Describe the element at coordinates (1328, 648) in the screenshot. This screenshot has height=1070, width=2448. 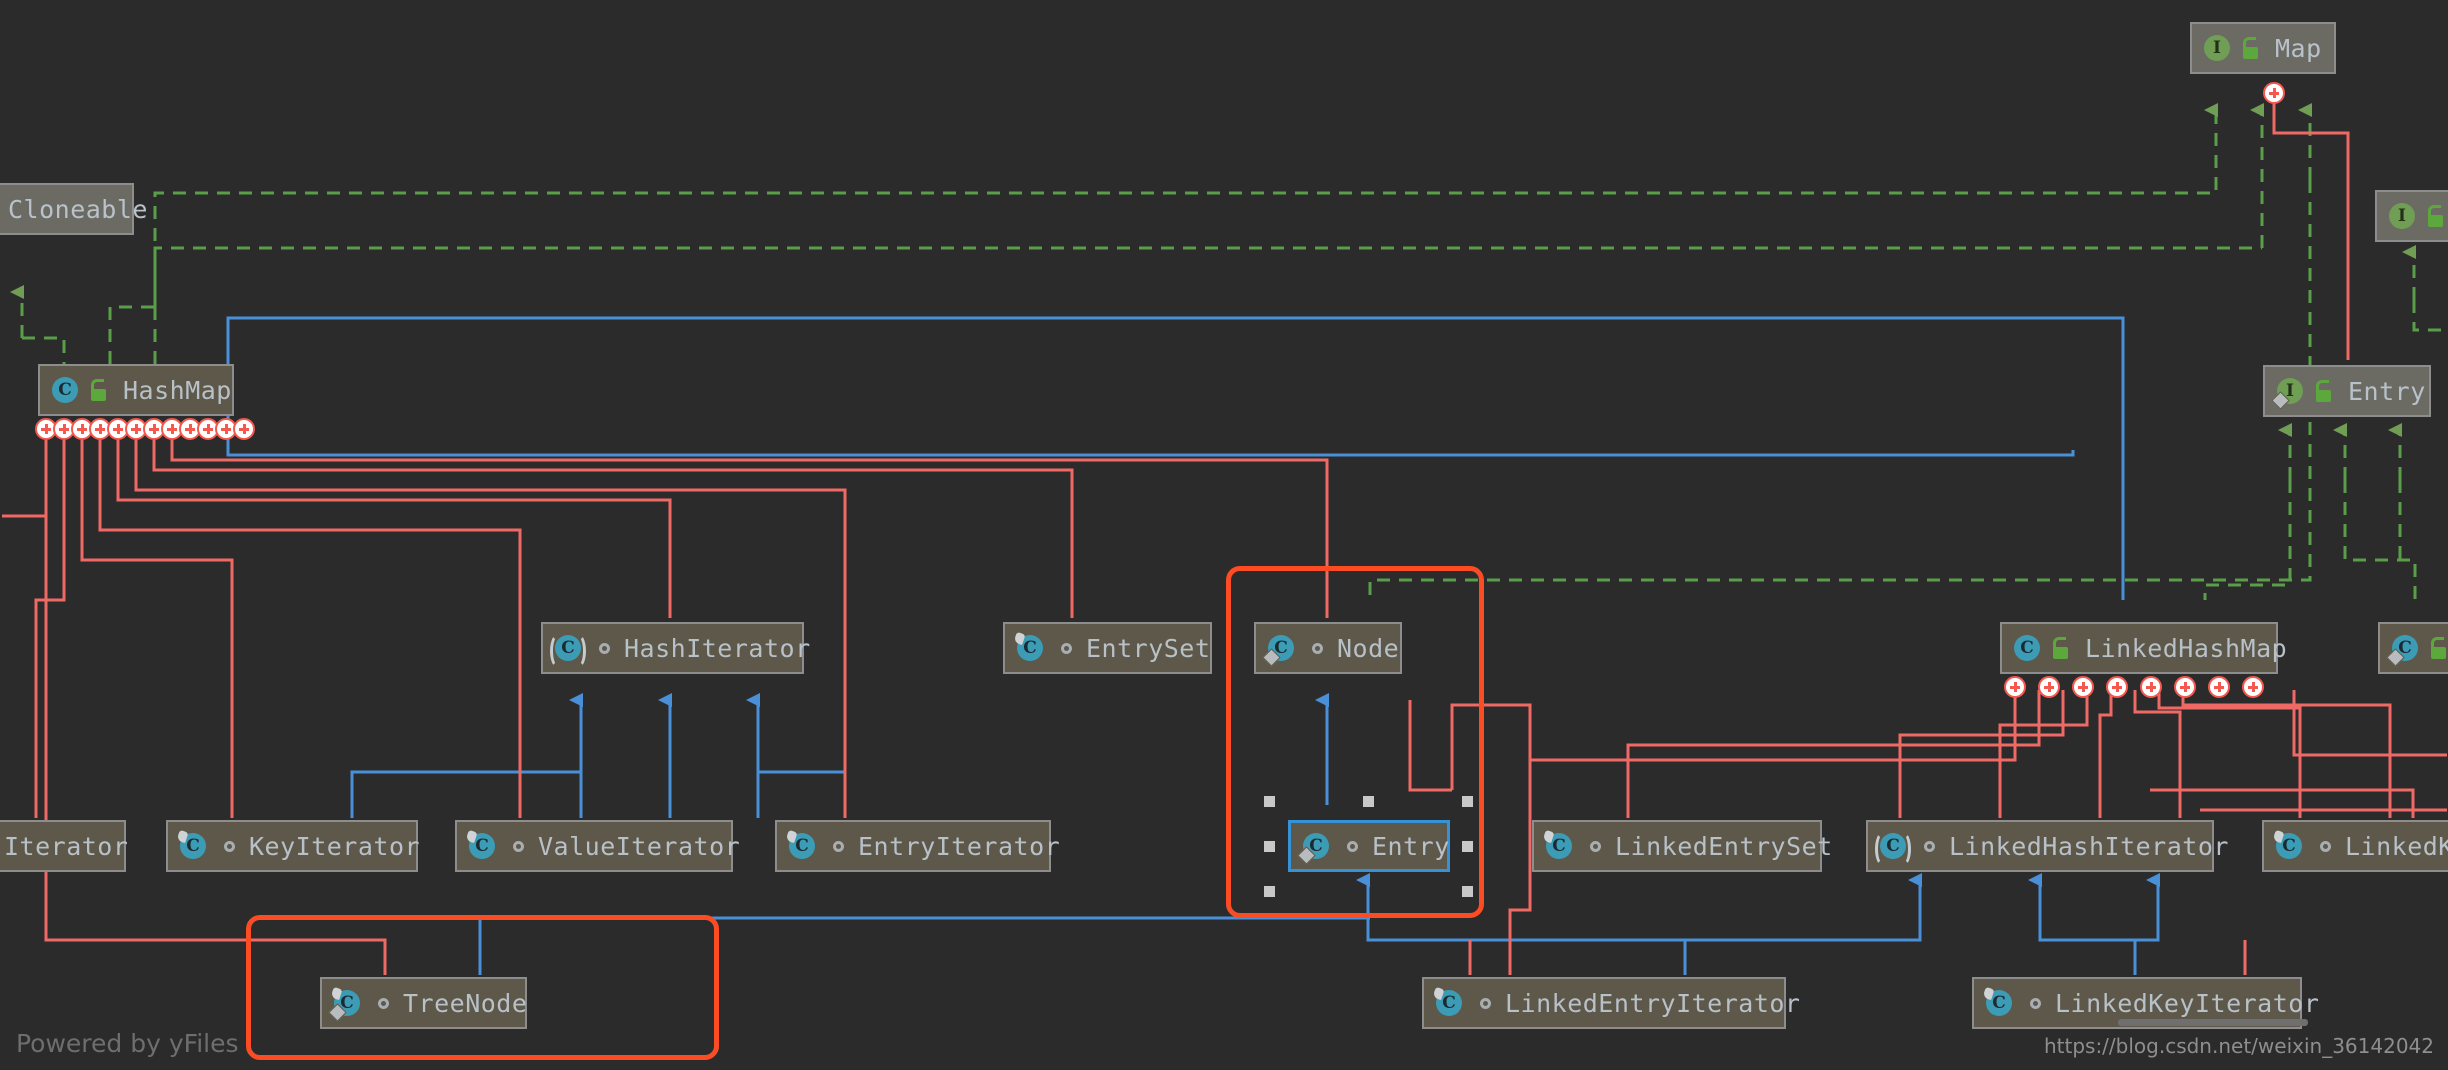
I see `uml-node-node: C Node` at that location.